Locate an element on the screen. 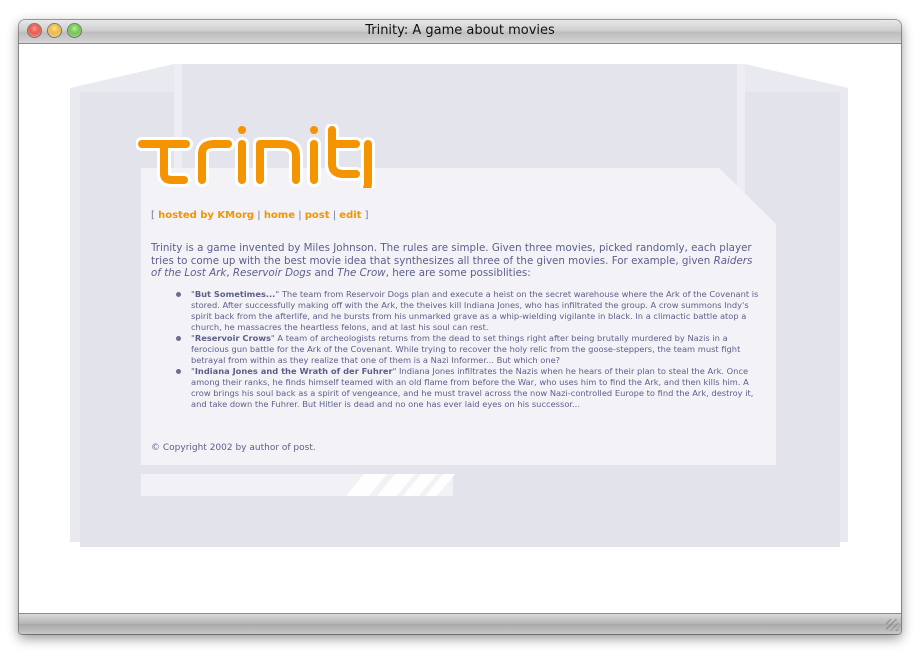 The width and height of the screenshot is (920, 660). nav-link-edit: edit is located at coordinates (350, 215).